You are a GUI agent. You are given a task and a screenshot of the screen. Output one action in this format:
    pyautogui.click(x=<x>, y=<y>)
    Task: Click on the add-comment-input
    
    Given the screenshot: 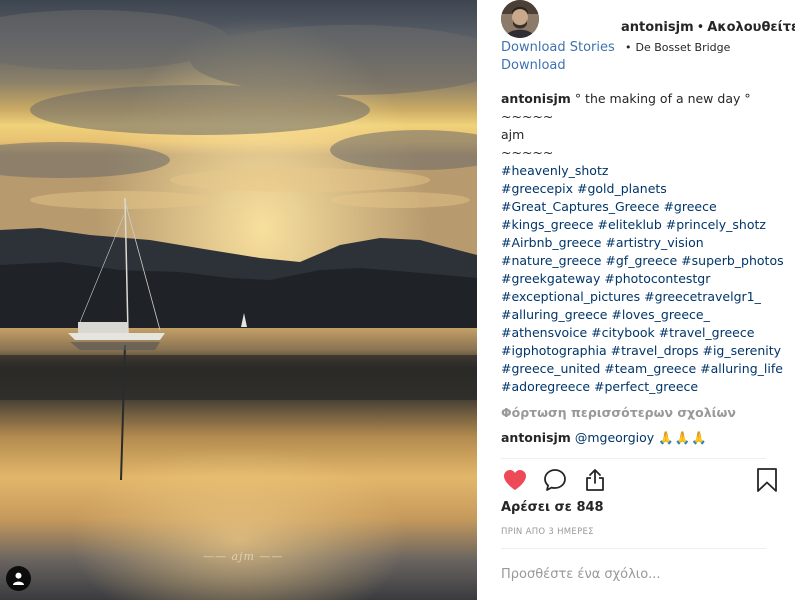 What is the action you would take?
    pyautogui.click(x=636, y=574)
    